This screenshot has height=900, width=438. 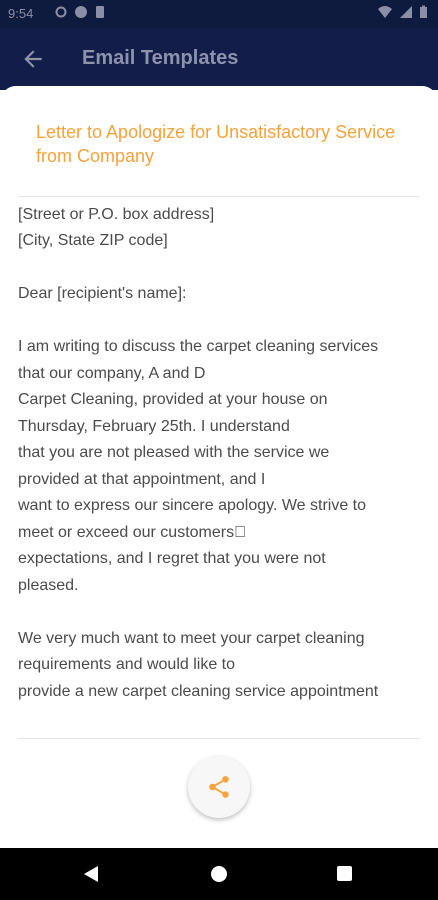 I want to click on nav-back-icon, so click(x=91, y=874).